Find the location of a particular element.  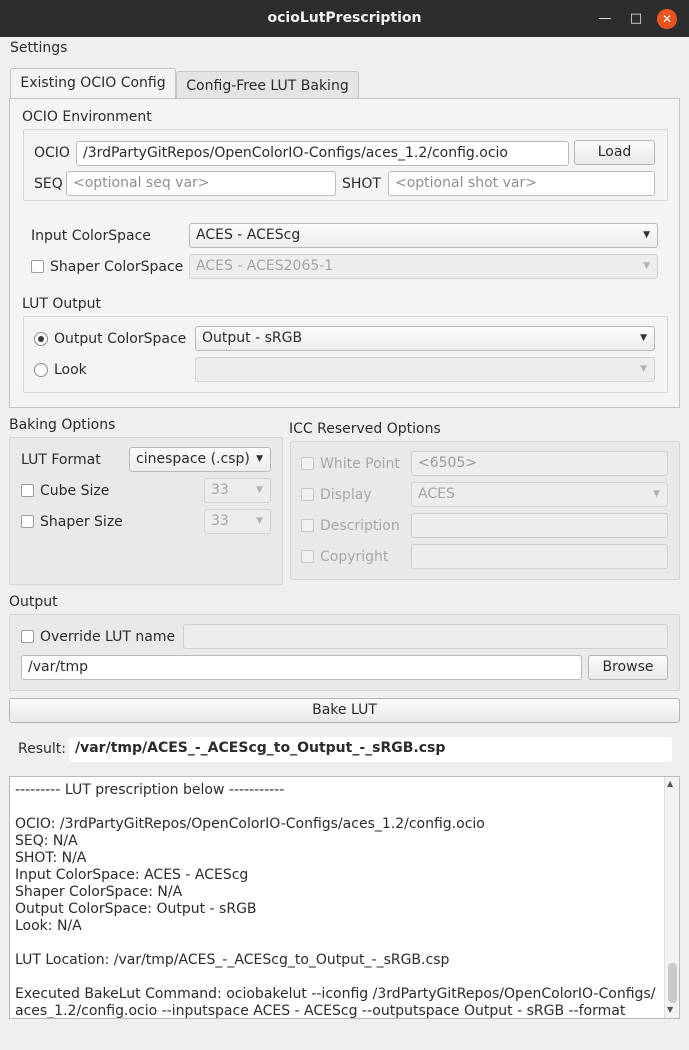

shaper-colorspace-label: Shaper ColorSpace is located at coordinates (117, 267).